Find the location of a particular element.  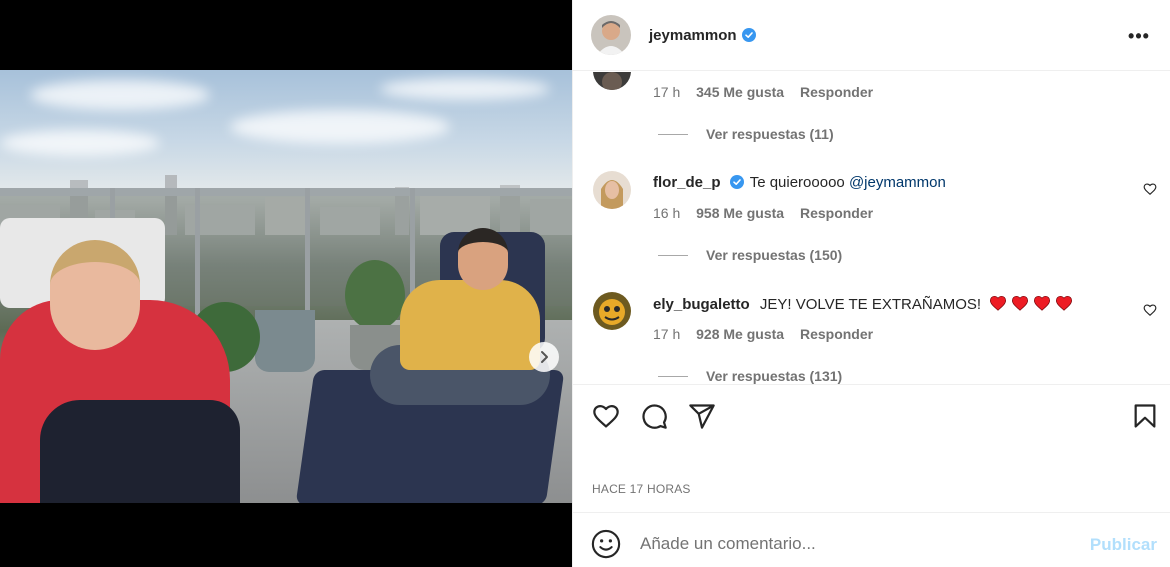

post-header: jeymammon ••• is located at coordinates (871, 35).